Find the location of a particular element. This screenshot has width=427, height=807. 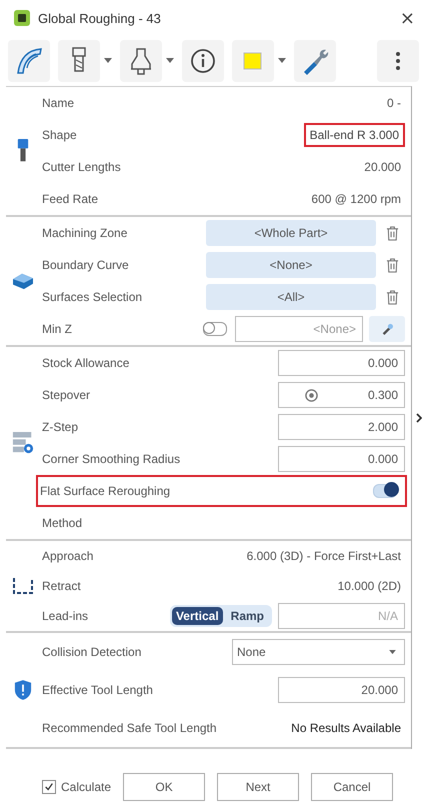

field-label: Method is located at coordinates (63, 523).